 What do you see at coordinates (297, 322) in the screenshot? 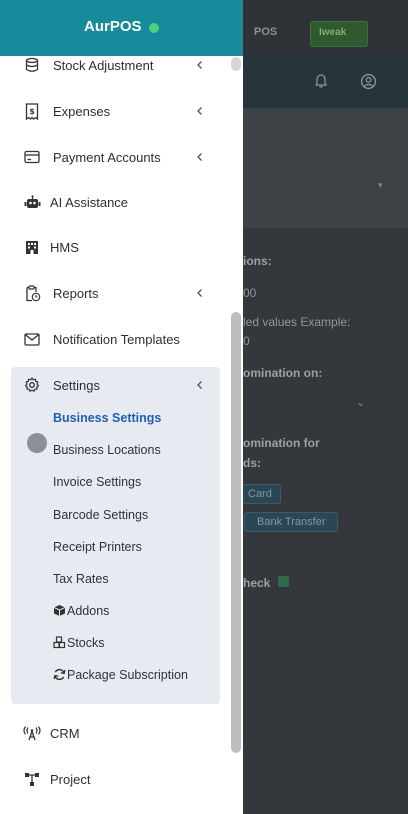
I see `bg-example-text: led values Example:` at bounding box center [297, 322].